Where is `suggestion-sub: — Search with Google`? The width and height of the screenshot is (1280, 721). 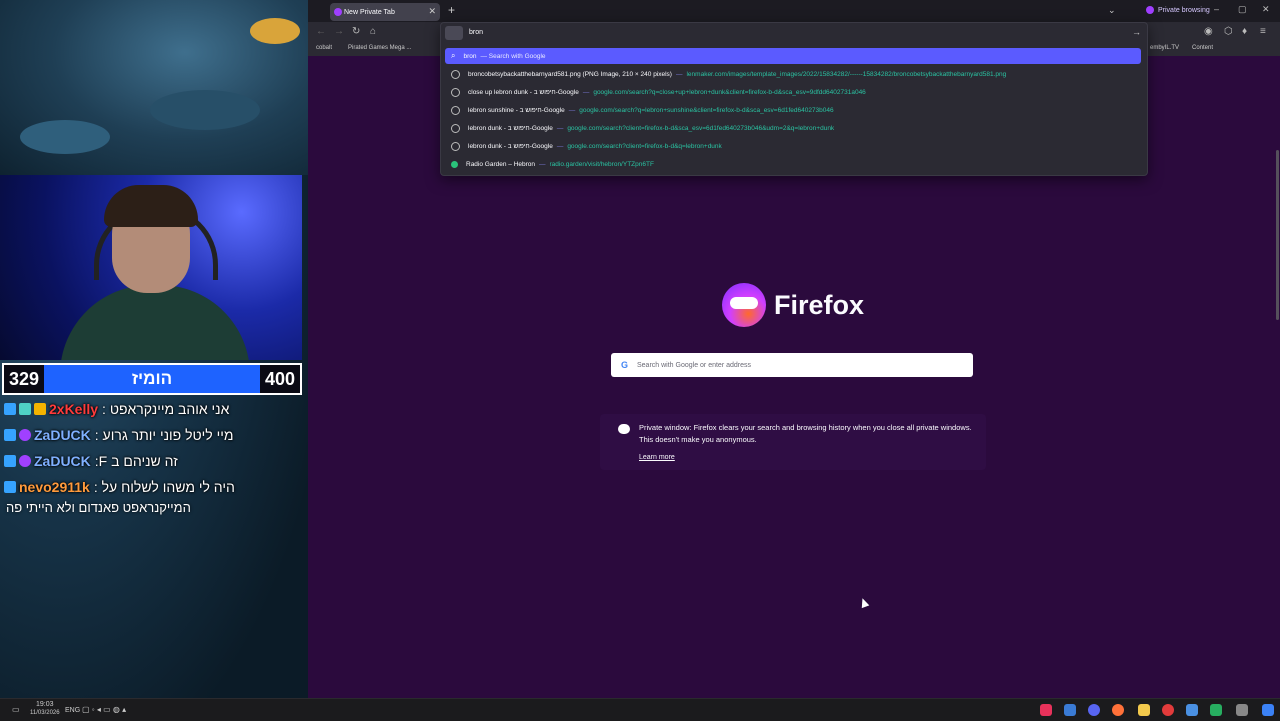 suggestion-sub: — Search with Google is located at coordinates (513, 56).